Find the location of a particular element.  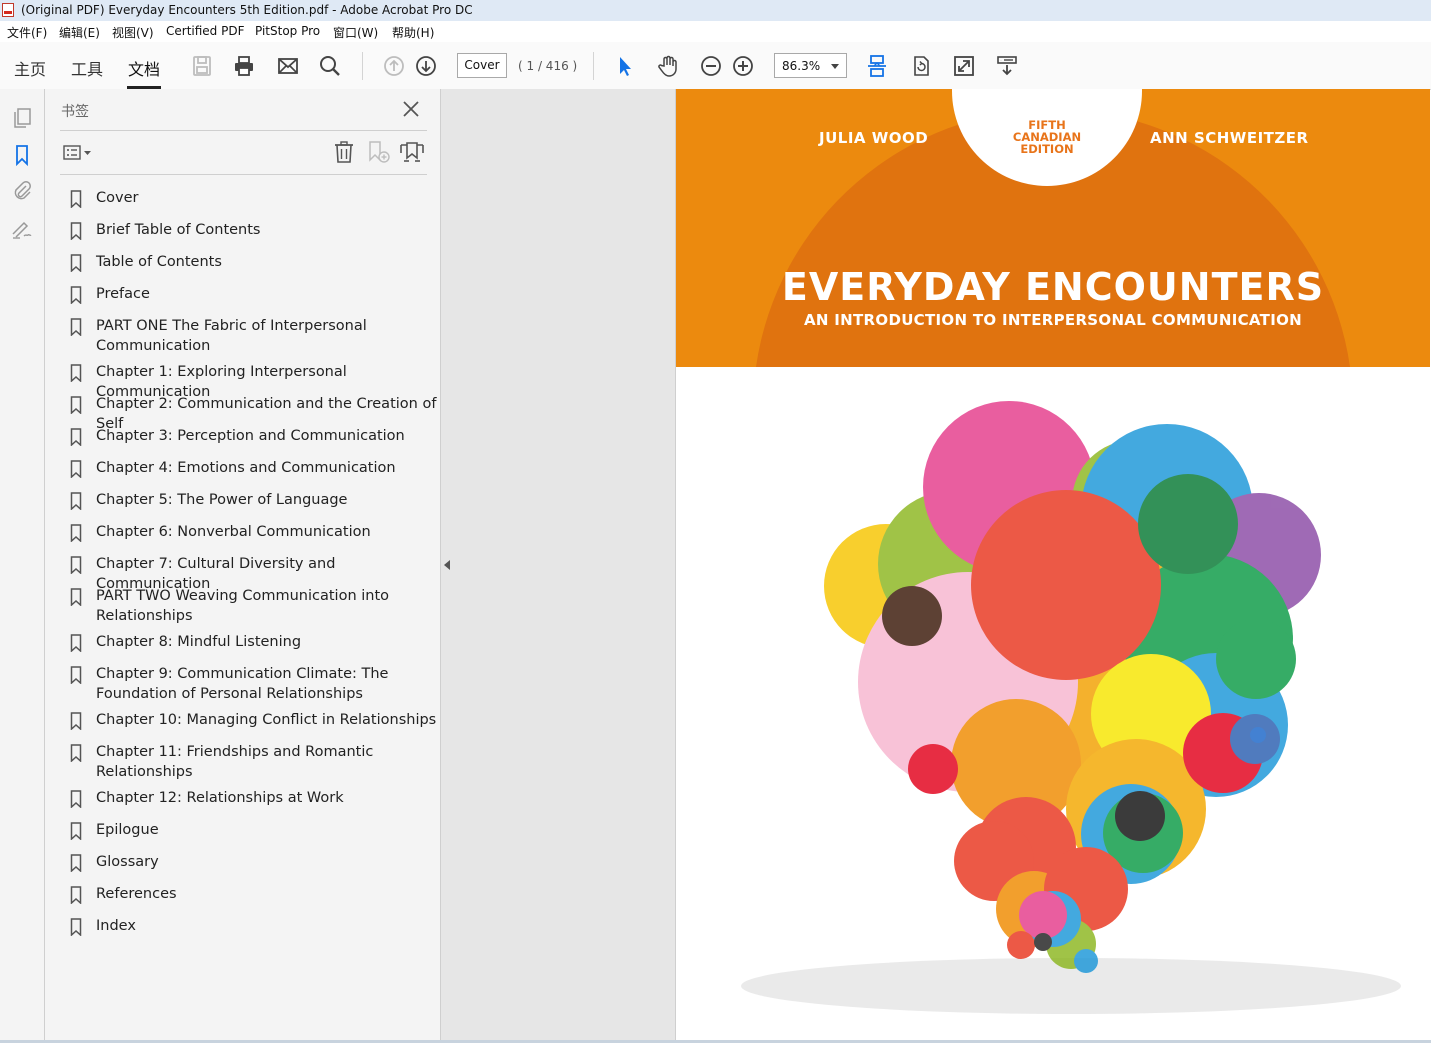

main-toolbar: 主页 工具 文档 is located at coordinates (715, 66).